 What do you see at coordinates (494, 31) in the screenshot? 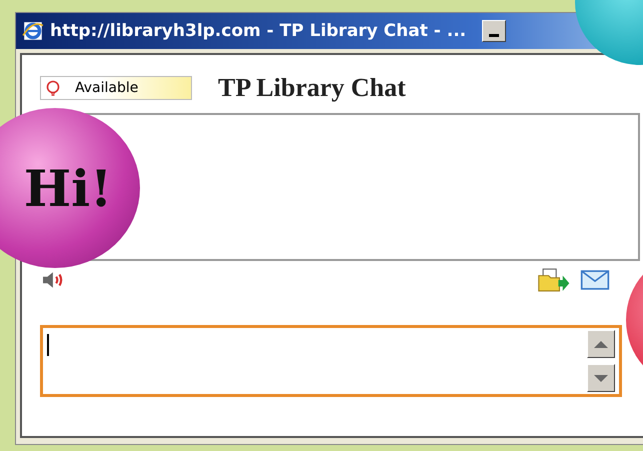
I see `minimize-button` at bounding box center [494, 31].